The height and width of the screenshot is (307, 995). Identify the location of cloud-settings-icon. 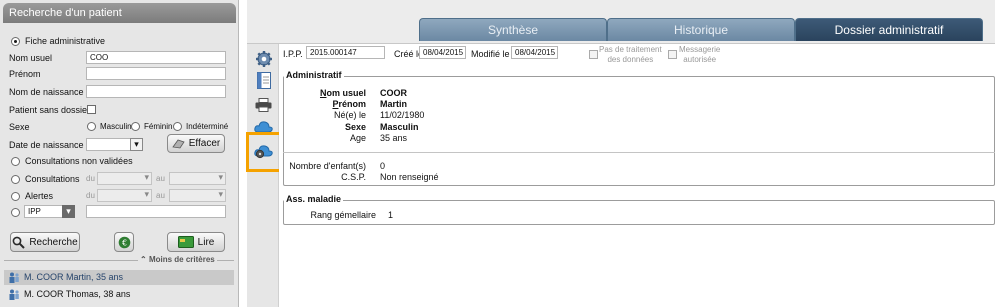
(263, 151).